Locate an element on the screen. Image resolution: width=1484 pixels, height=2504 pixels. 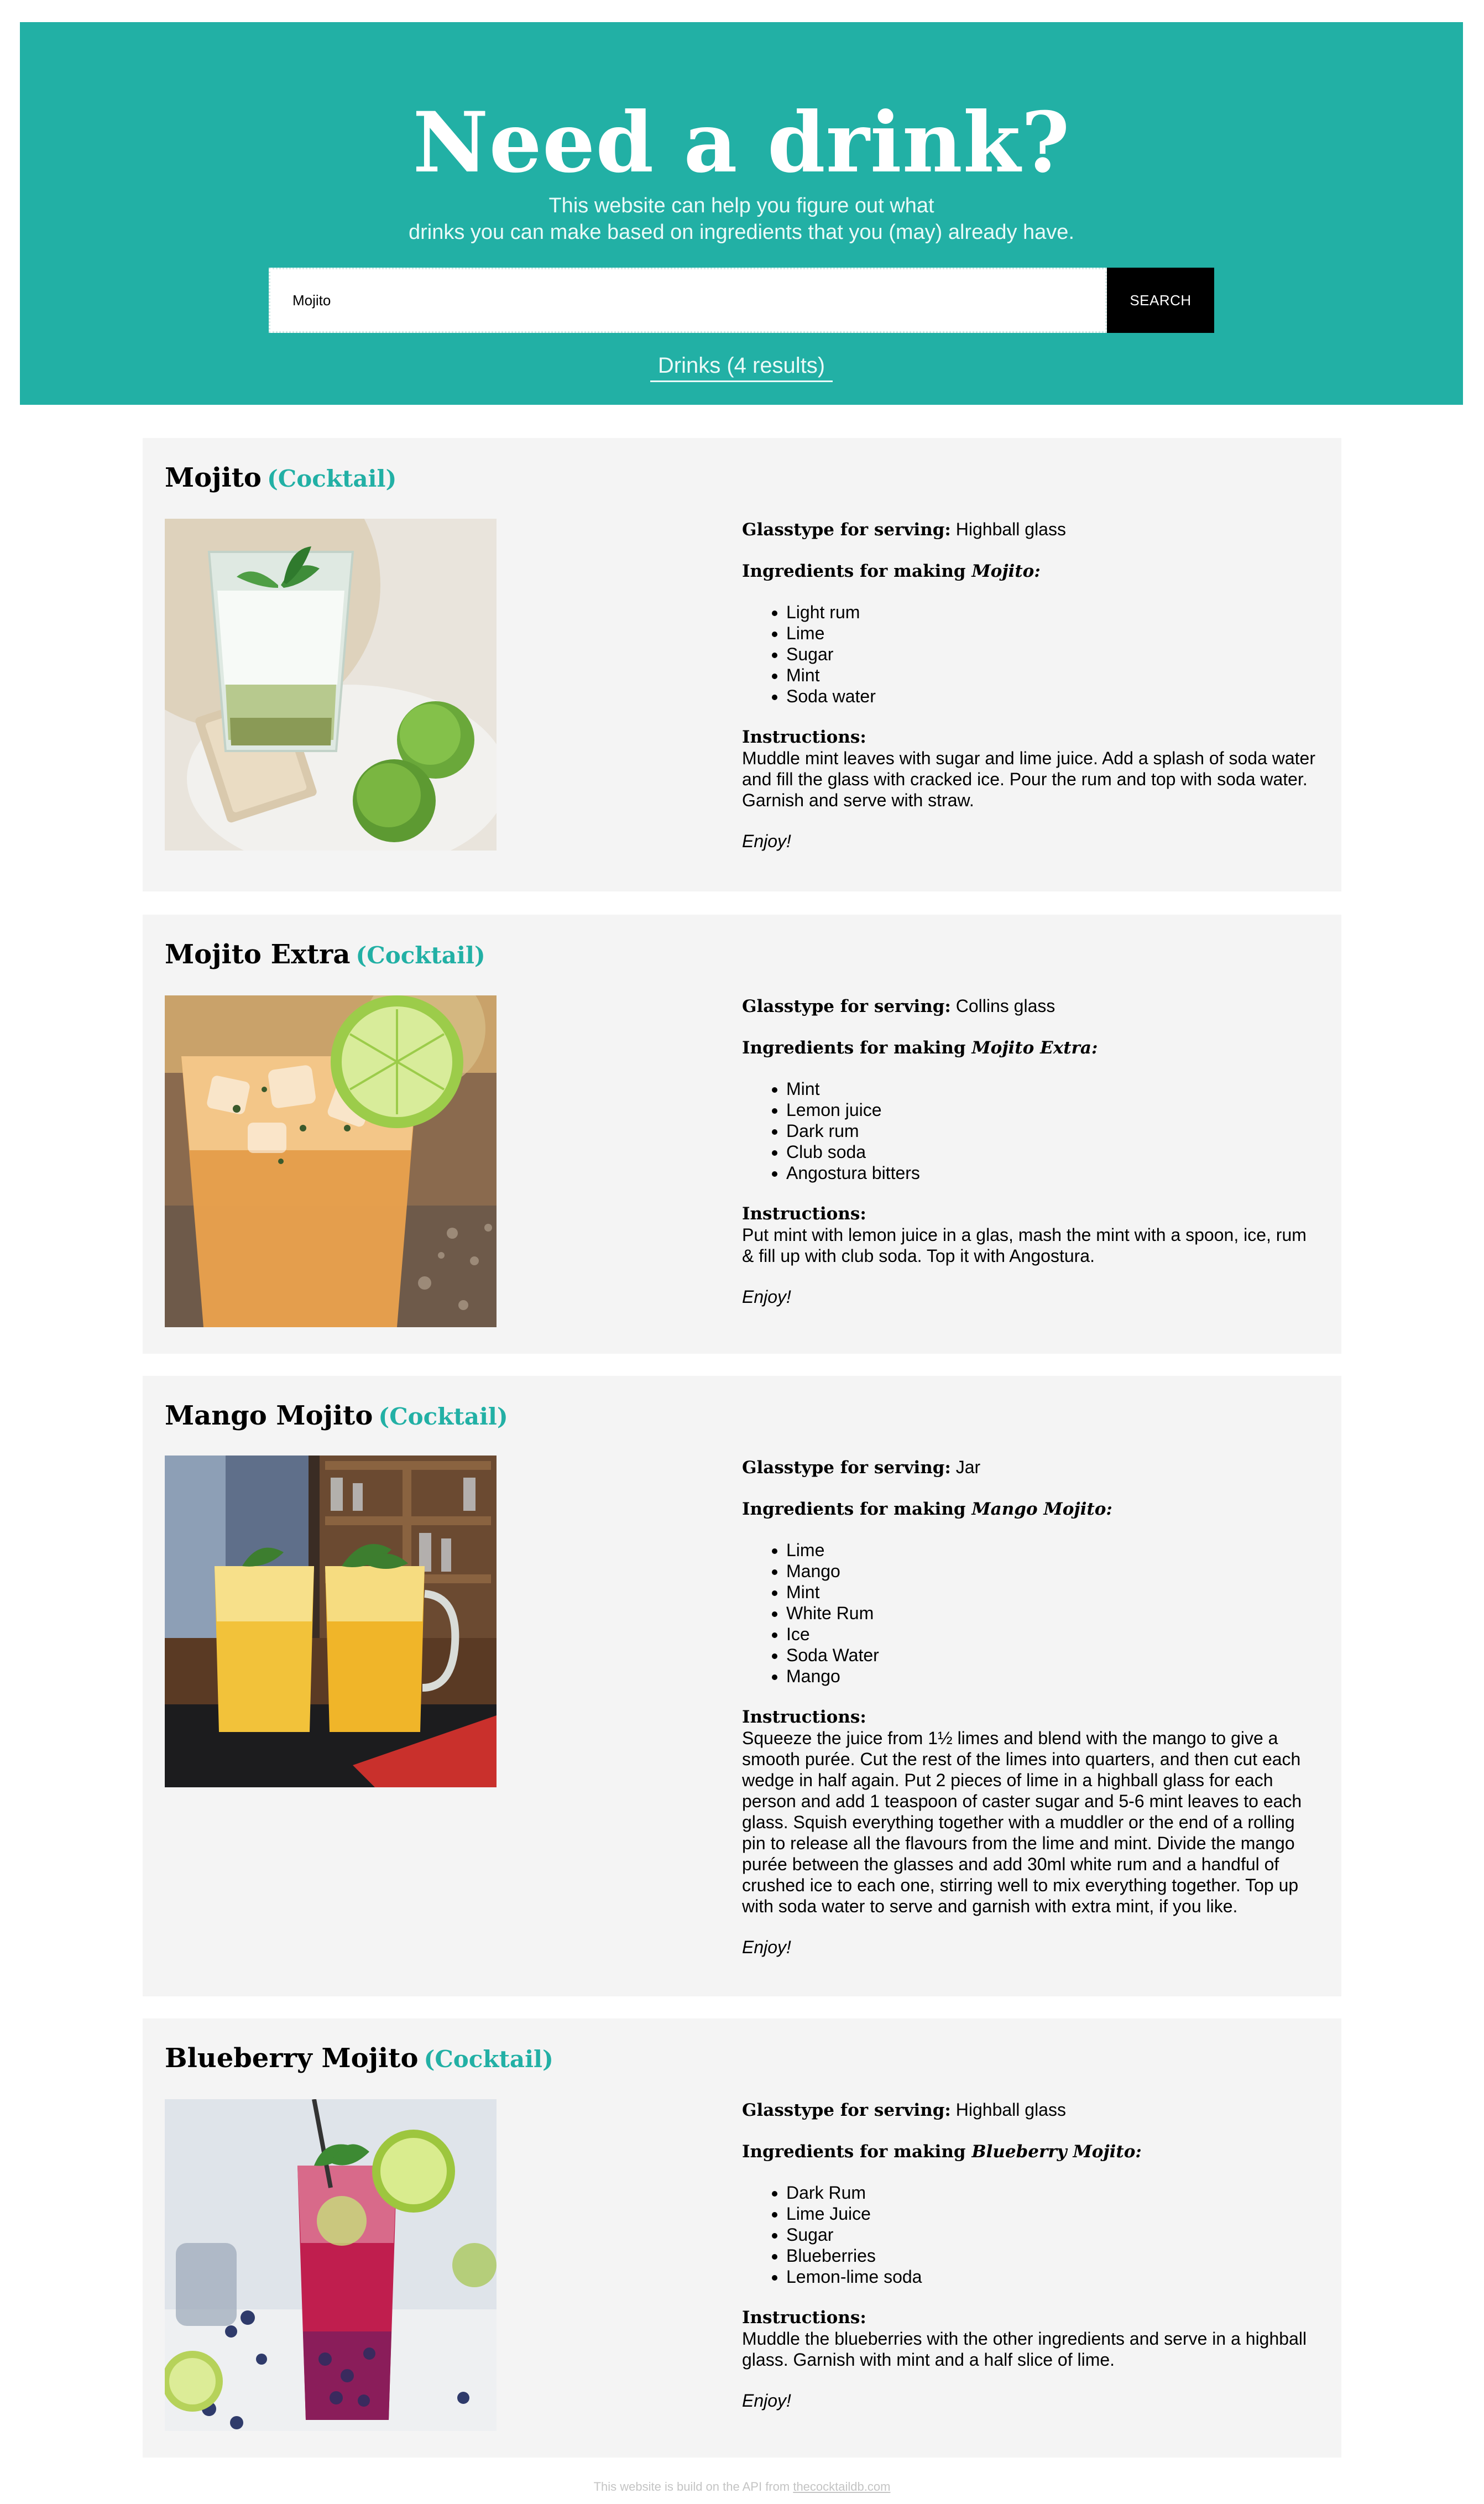
mojito-photo-illustration is located at coordinates (331, 685).